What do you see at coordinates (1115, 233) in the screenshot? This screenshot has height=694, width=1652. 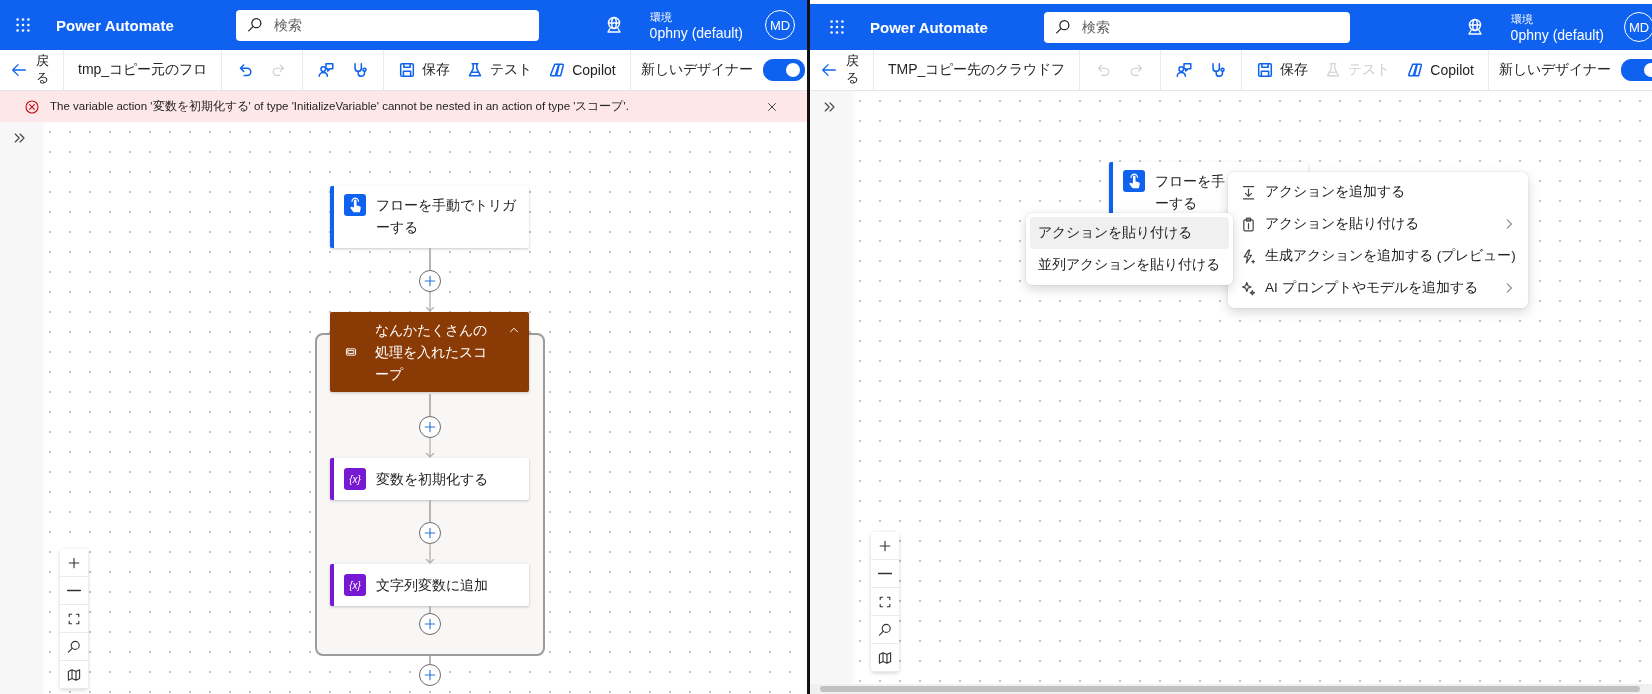 I see `menu-item-label: アクションを貼り付ける` at bounding box center [1115, 233].